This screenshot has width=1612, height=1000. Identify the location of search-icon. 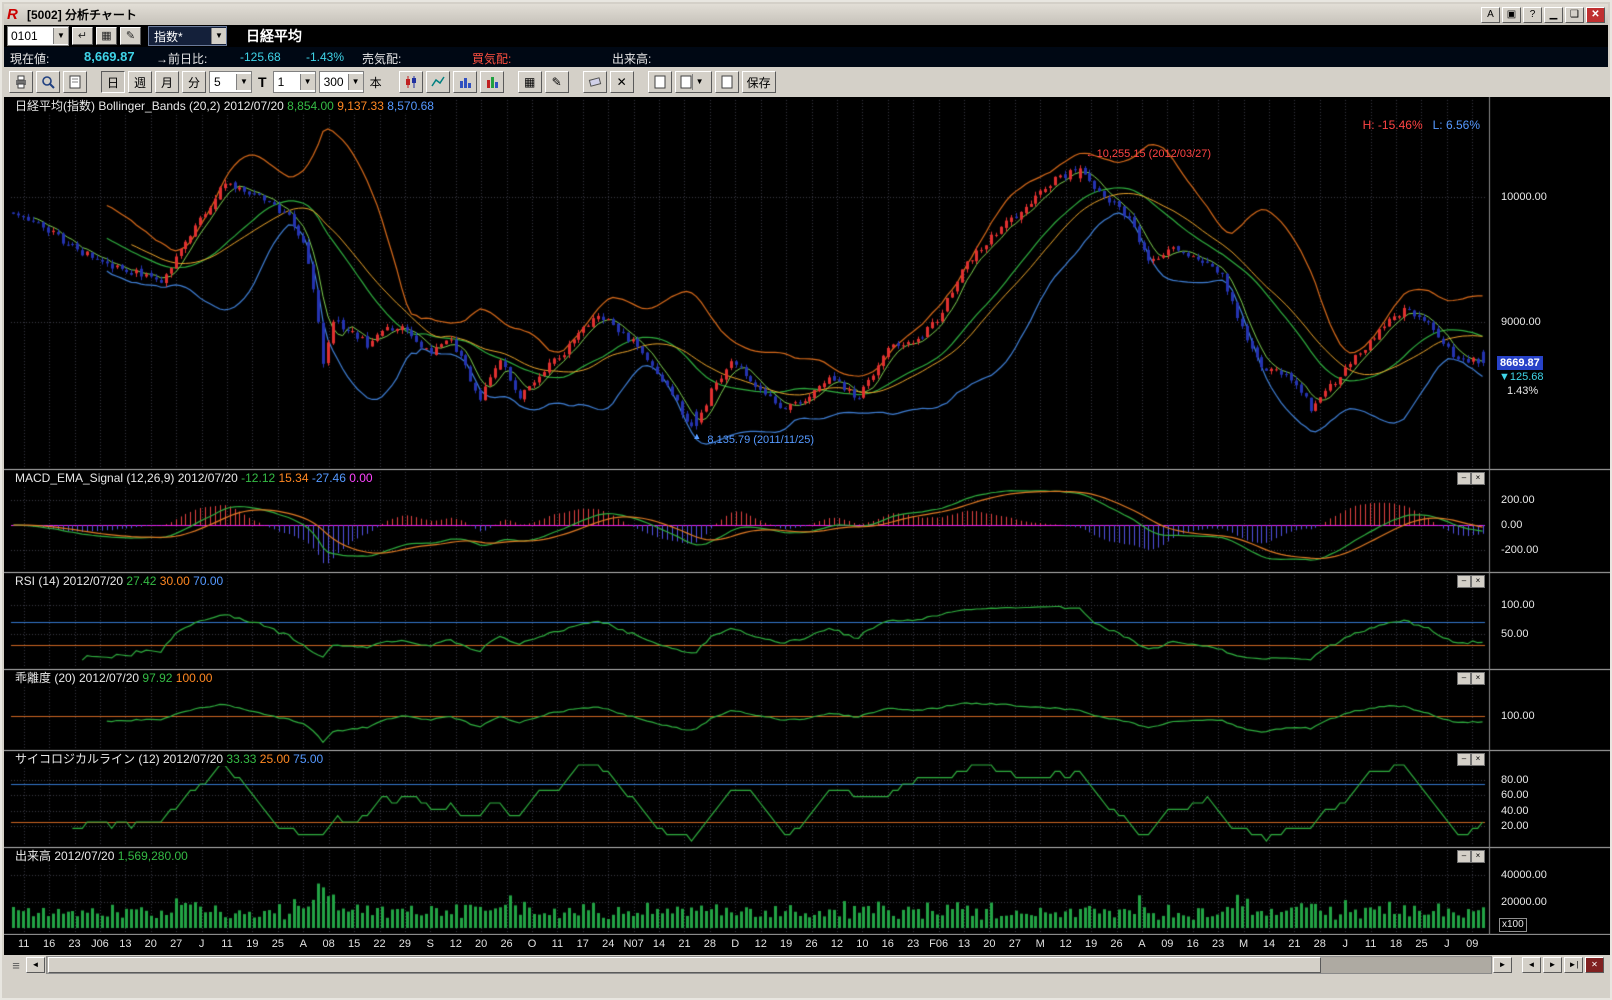
(48, 82).